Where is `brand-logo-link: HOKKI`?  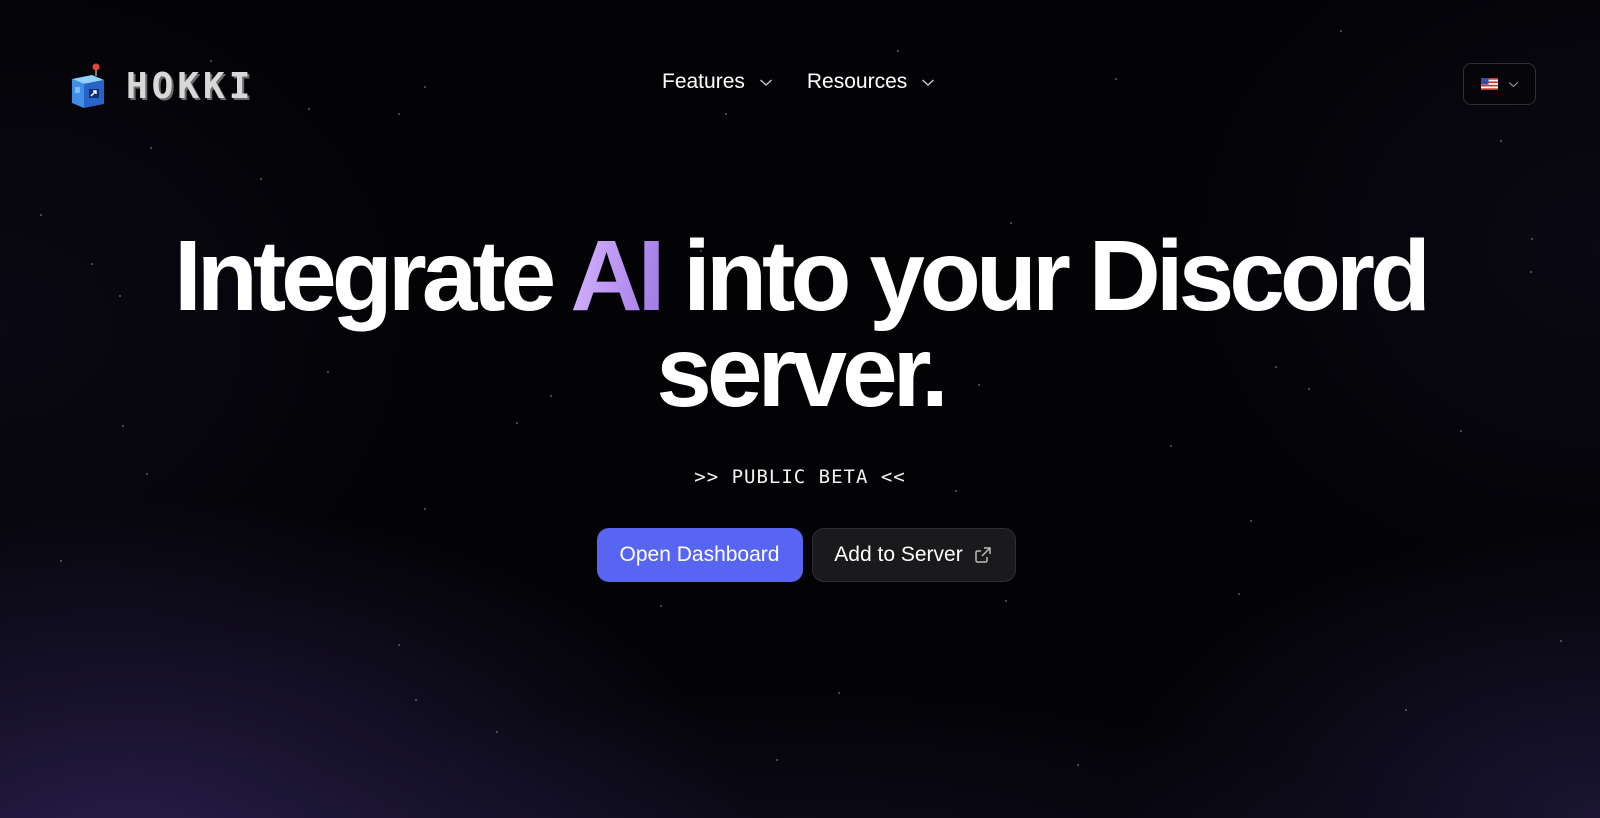
brand-logo-link: HOKKI is located at coordinates (162, 86).